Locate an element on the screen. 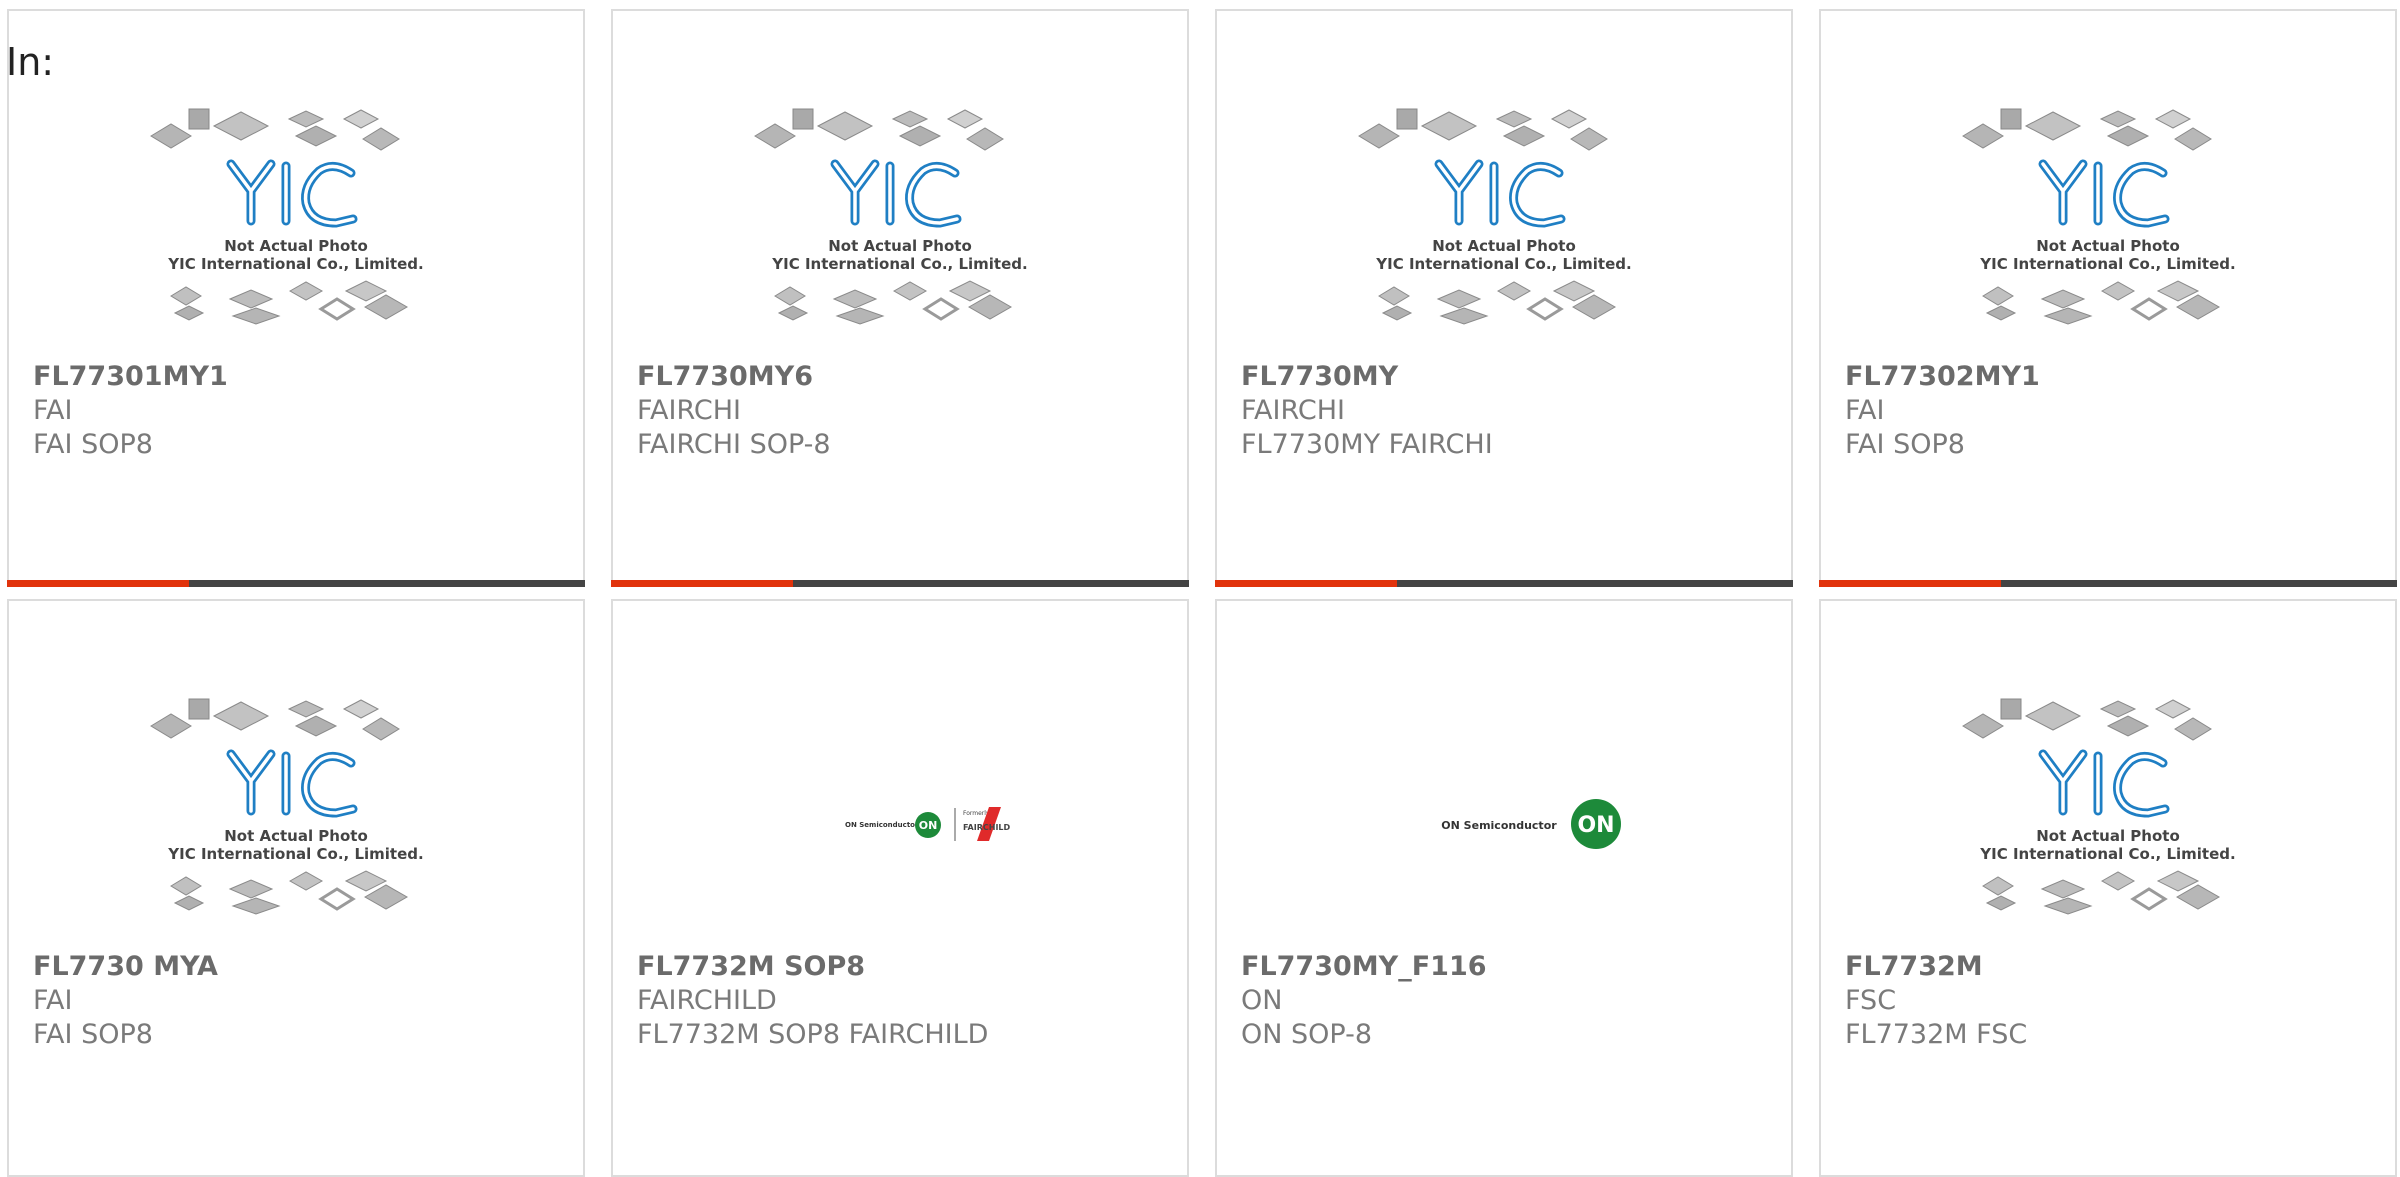  part-number: FL77302MY1 is located at coordinates (1942, 376).